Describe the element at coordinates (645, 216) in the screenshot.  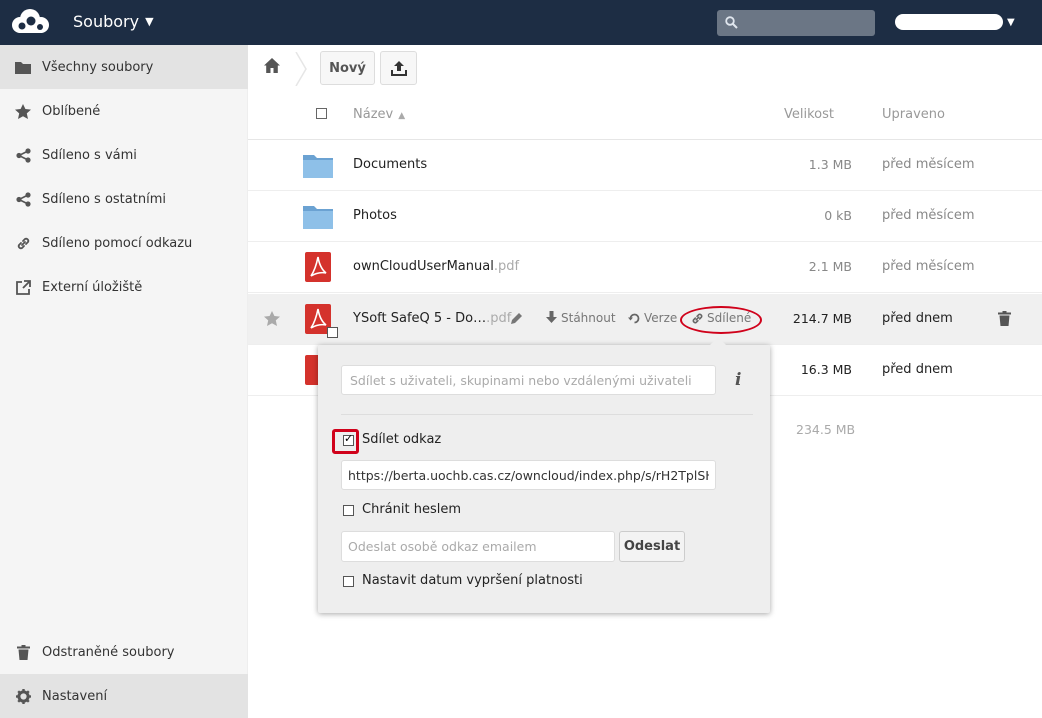
I see `table-row: Photos 0 kB před měsícem` at that location.